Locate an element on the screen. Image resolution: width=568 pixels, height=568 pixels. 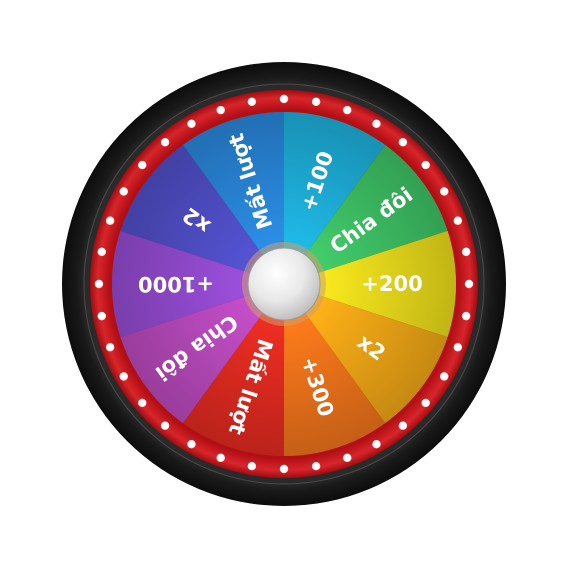
wheel-segment-label: +1000 is located at coordinates (176, 284).